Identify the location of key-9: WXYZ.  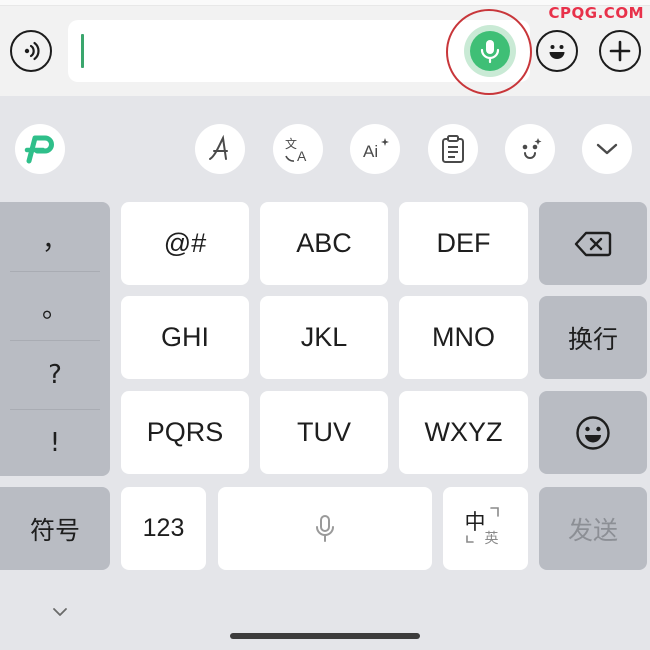
(463, 432).